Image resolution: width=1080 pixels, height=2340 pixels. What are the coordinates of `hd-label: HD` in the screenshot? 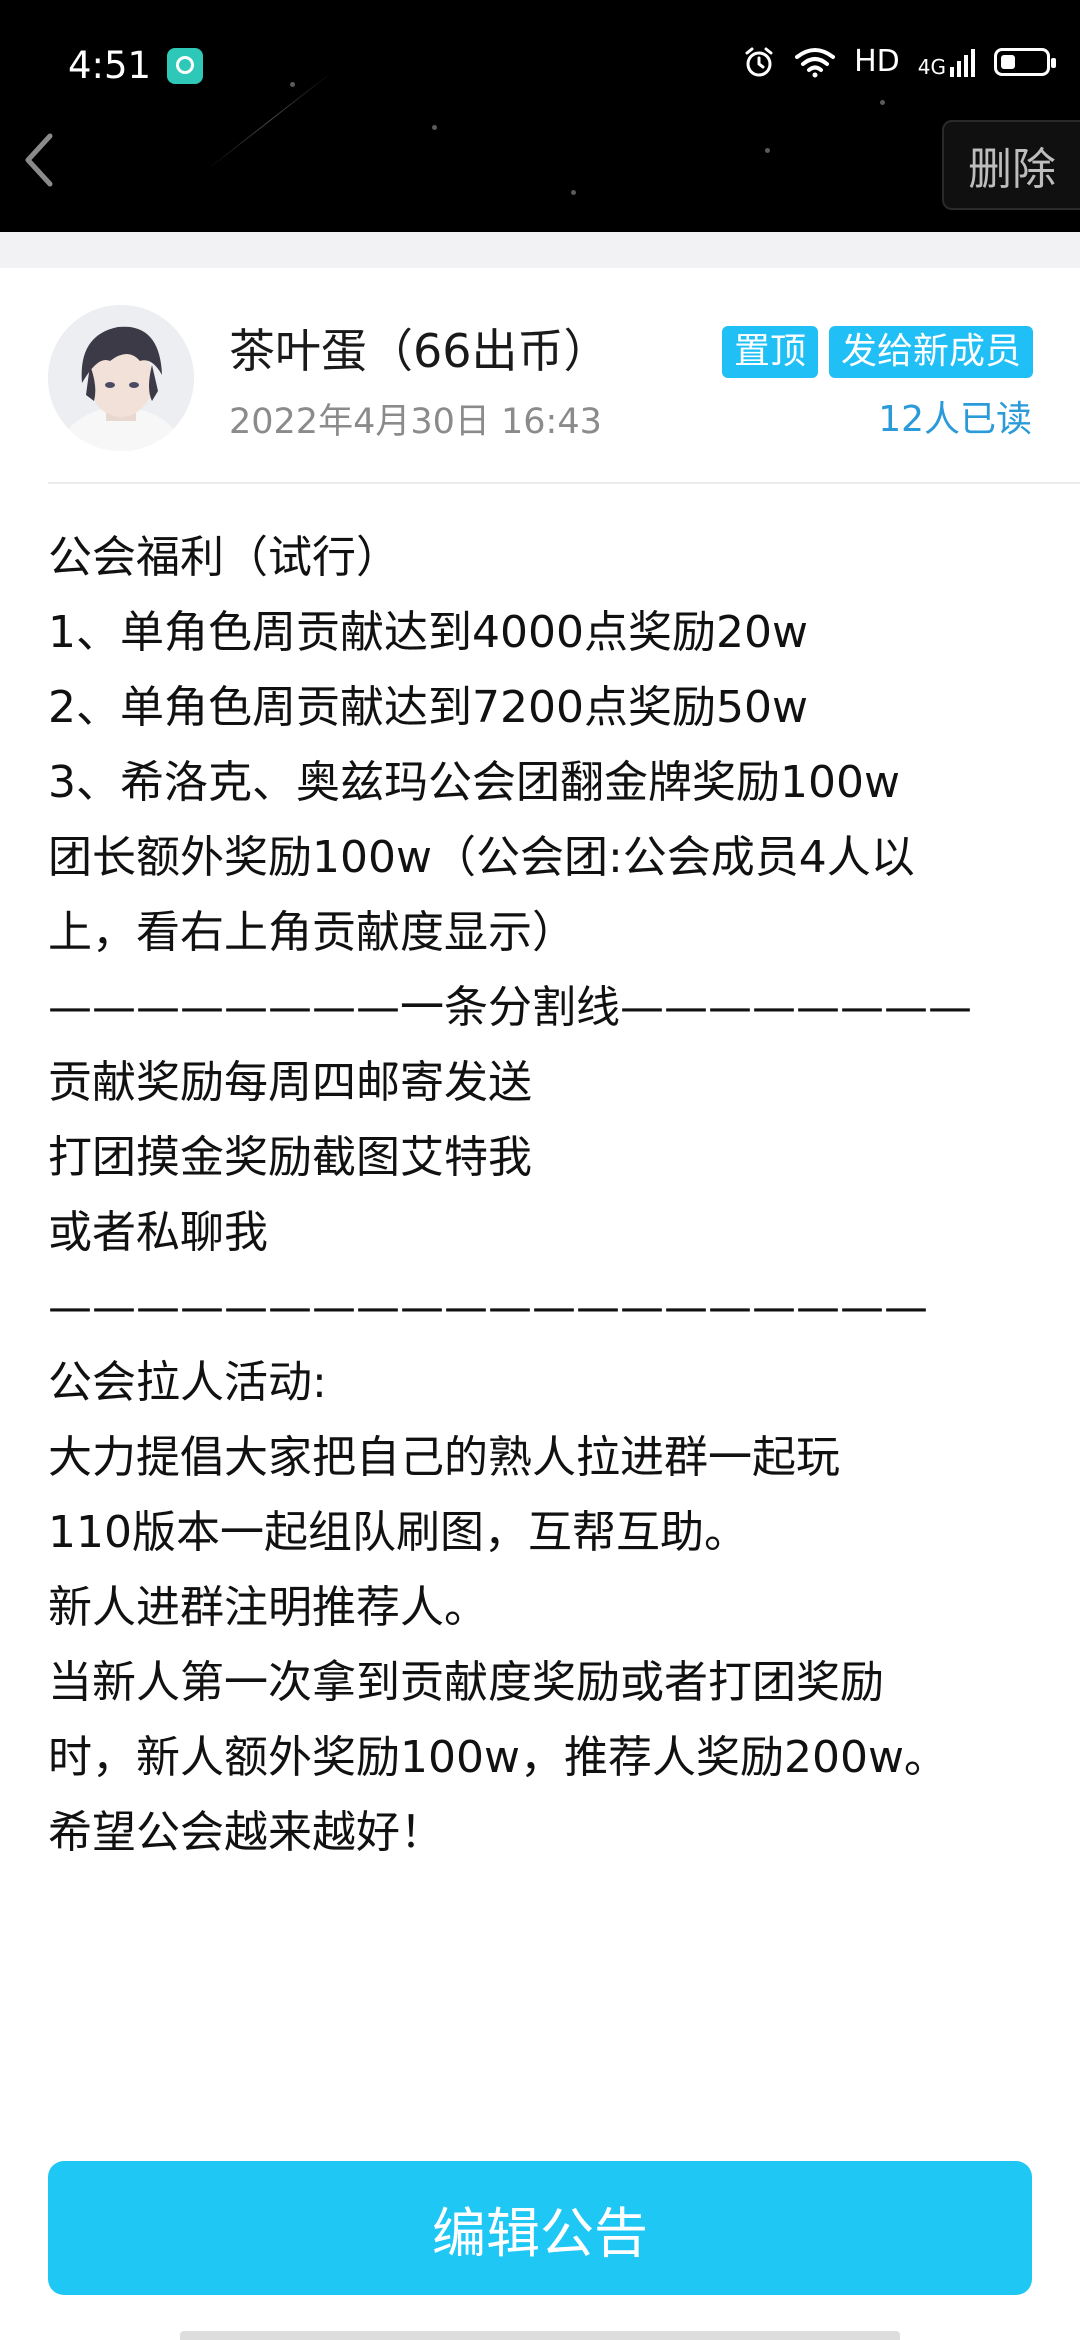 It's located at (877, 61).